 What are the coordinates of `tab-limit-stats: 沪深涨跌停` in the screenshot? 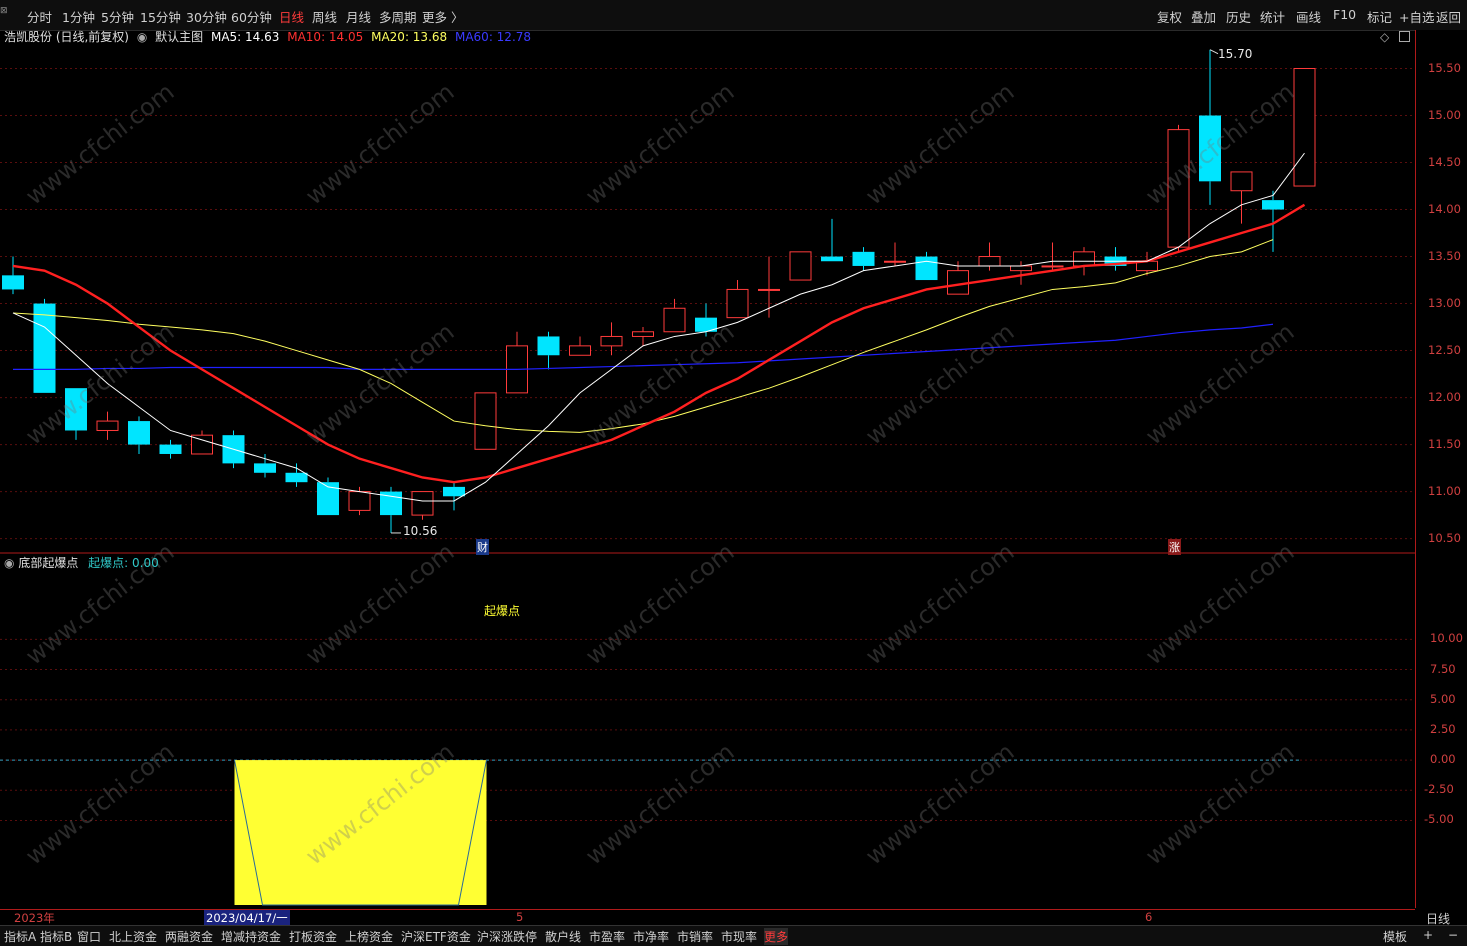 It's located at (507, 936).